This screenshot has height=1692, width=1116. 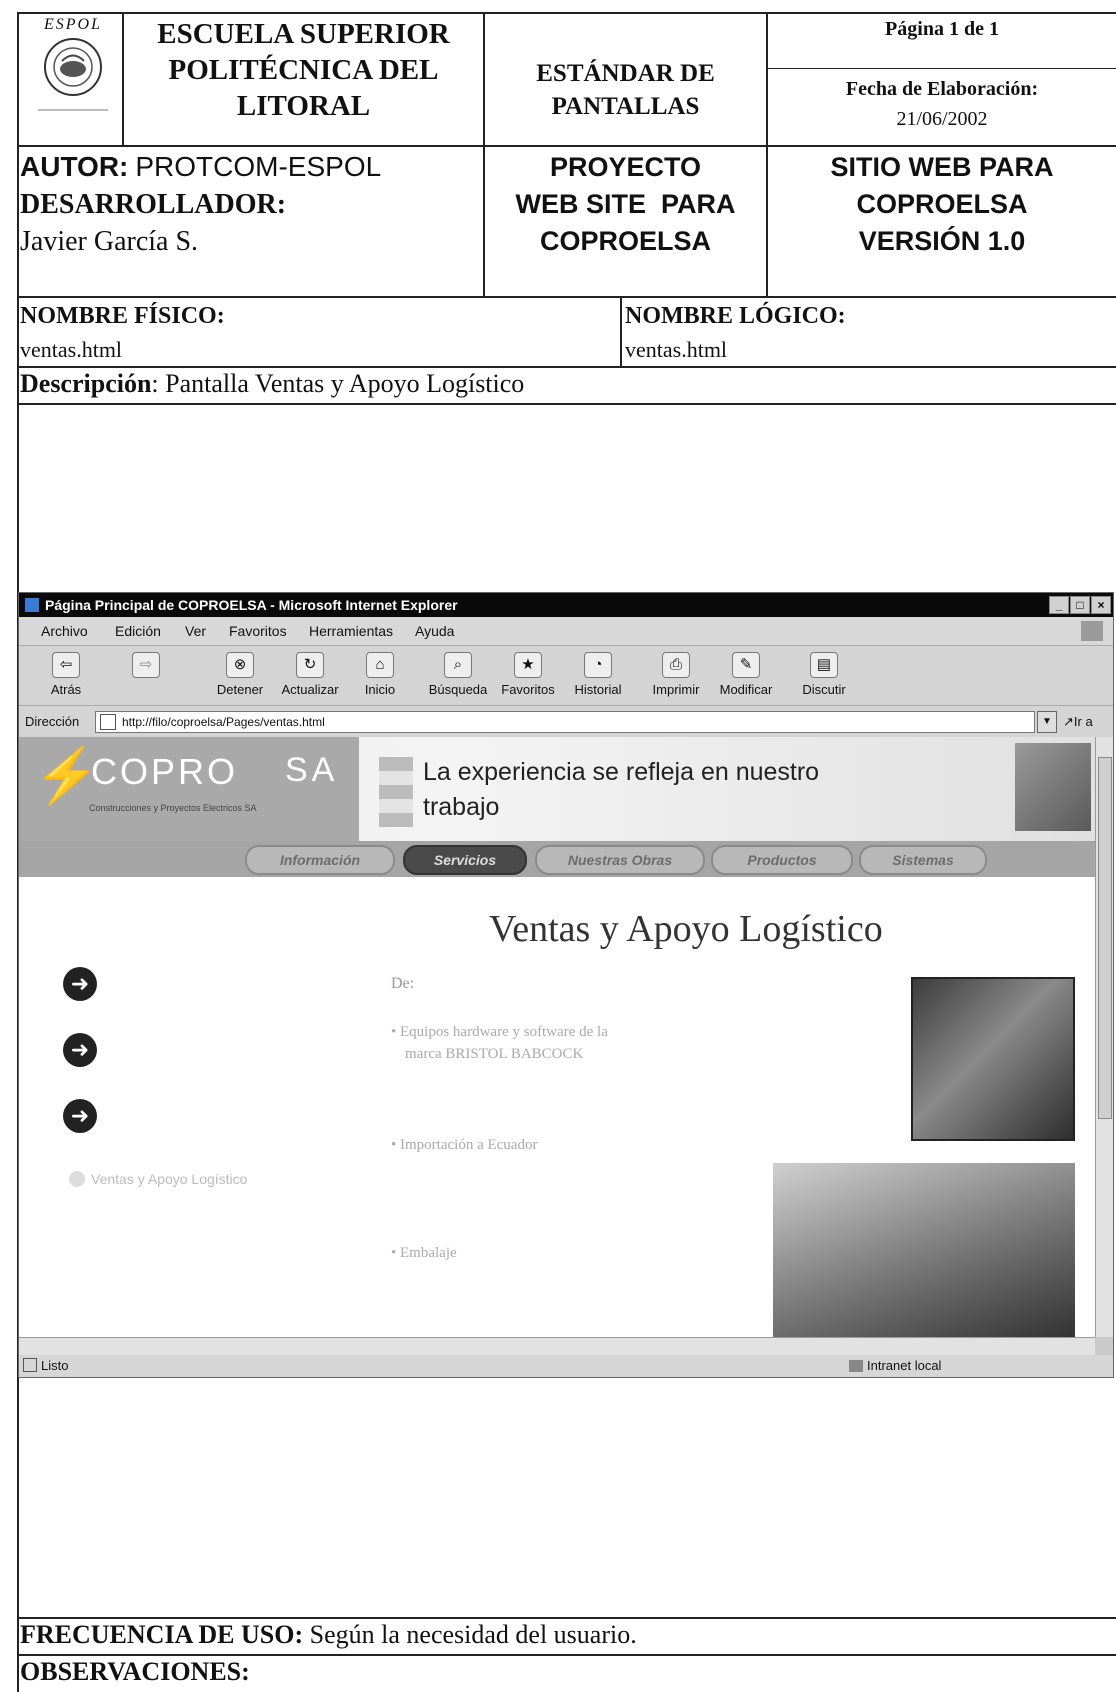 I want to click on institution-name: ESCUELA SUPERIOR POLITÉCNICA DEL LITORAL, so click(x=303, y=70).